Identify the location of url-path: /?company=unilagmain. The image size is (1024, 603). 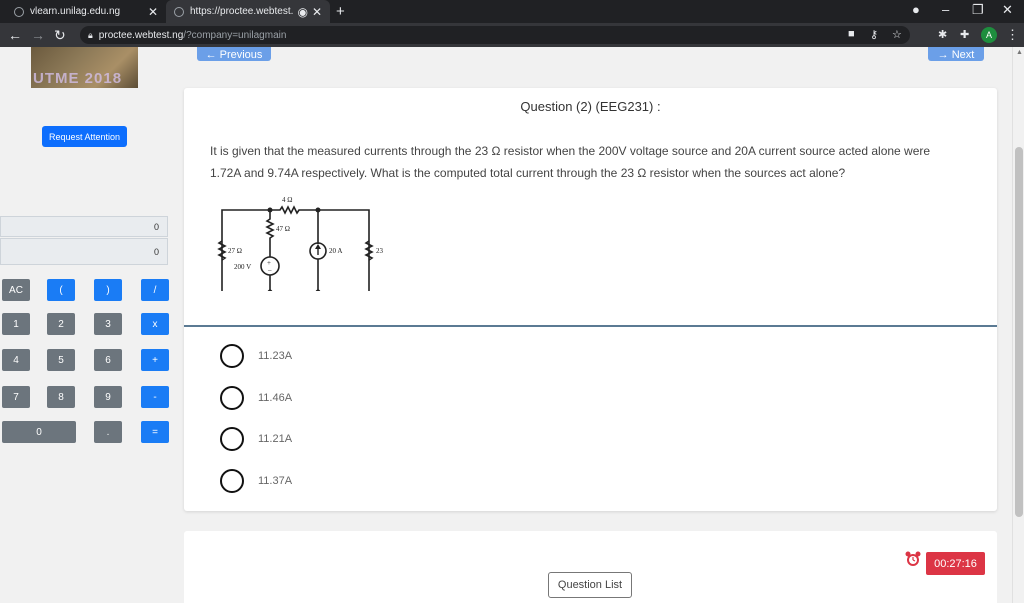
(235, 35).